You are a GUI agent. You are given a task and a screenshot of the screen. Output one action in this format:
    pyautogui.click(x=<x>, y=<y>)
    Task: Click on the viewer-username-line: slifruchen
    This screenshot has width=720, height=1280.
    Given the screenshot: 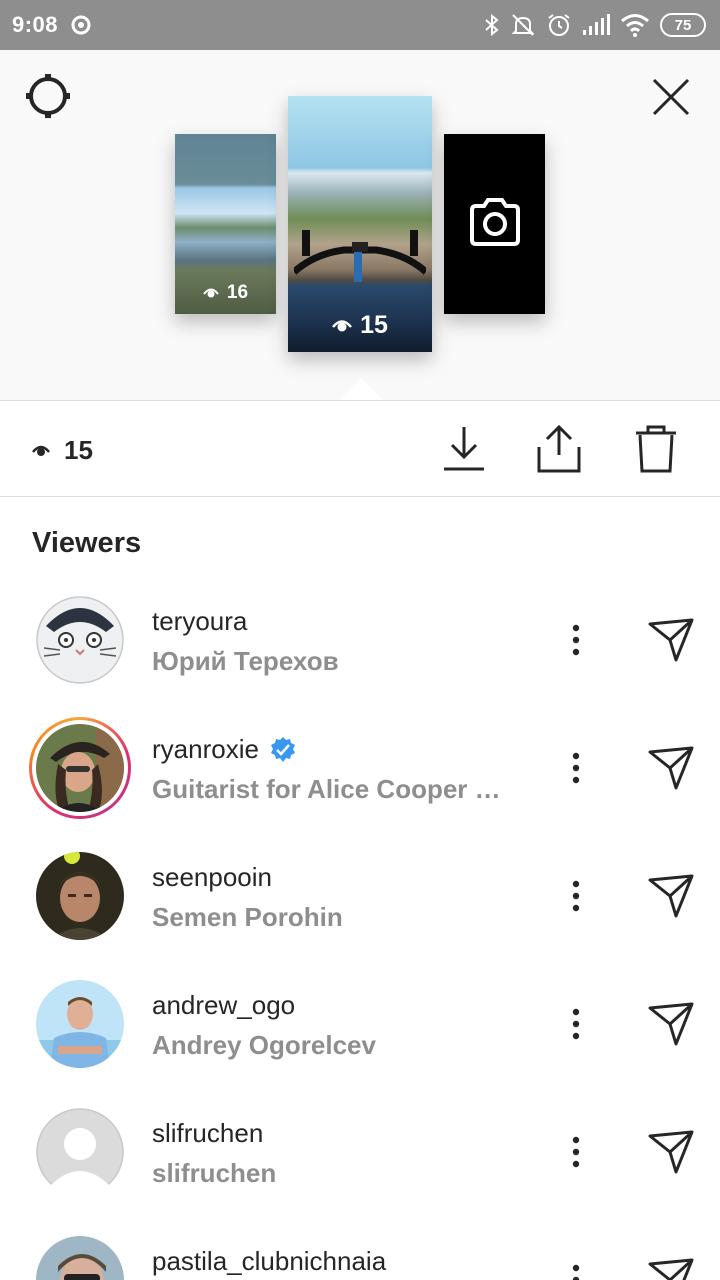 What is the action you would take?
    pyautogui.click(x=207, y=1133)
    